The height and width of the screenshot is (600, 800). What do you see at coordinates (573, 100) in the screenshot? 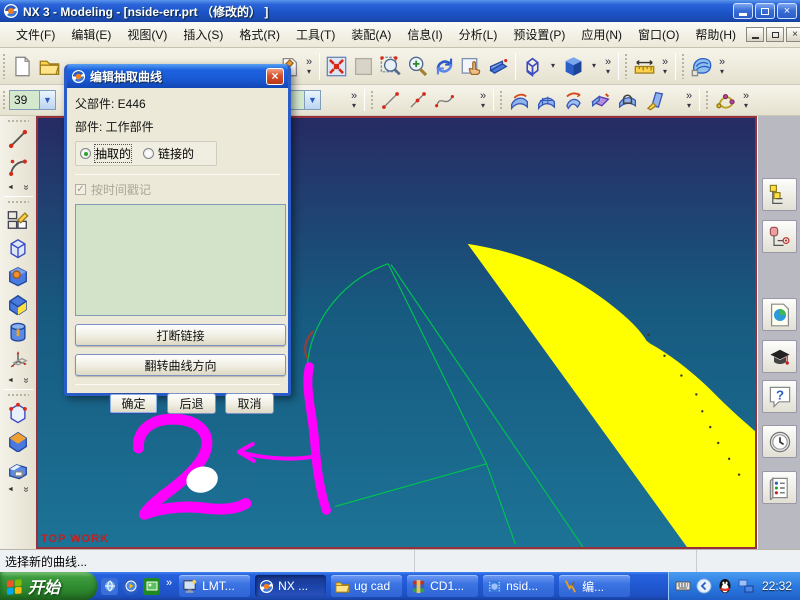
I see `surface-tool-3-button` at bounding box center [573, 100].